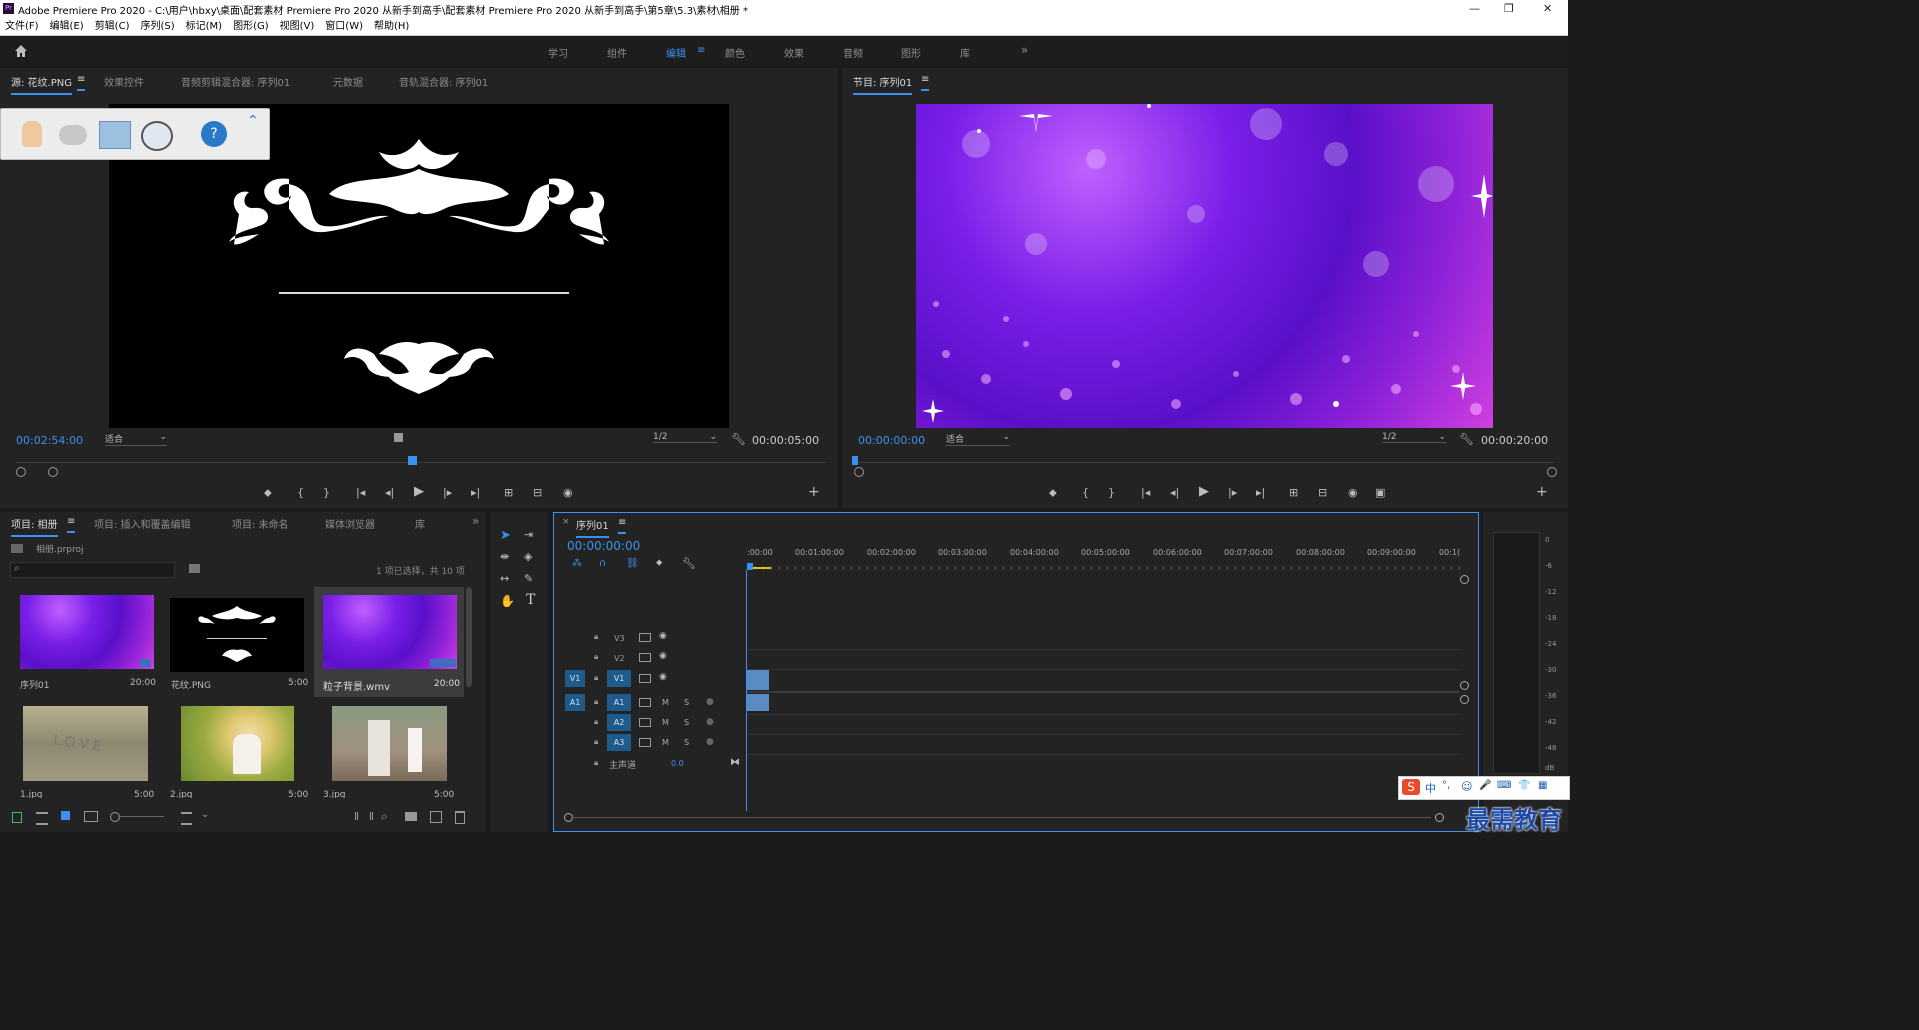 The height and width of the screenshot is (1030, 1919). Describe the element at coordinates (1353, 492) in the screenshot. I see `program-export-frame-button: ◉` at that location.